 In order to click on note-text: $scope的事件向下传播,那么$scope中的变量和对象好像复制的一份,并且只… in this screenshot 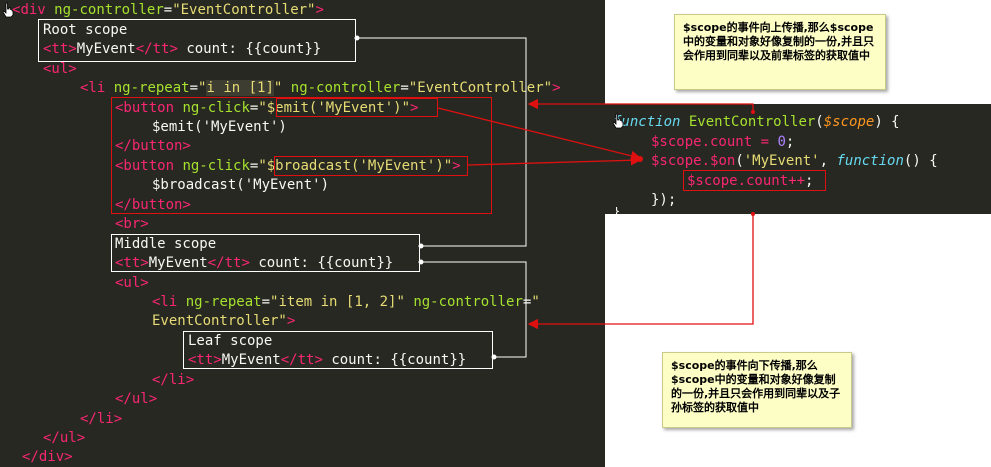, I will do `click(756, 386)`.